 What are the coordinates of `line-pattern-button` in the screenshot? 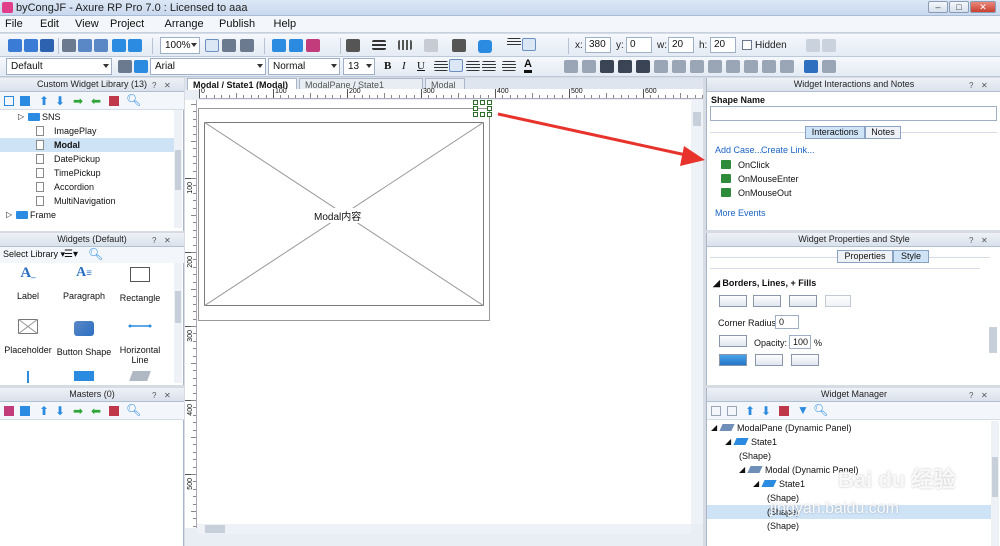 It's located at (803, 301).